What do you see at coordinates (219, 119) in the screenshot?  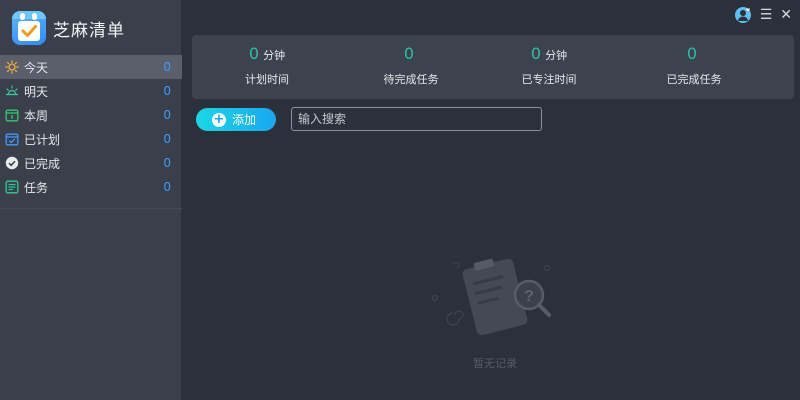 I see `plus-icon: +` at bounding box center [219, 119].